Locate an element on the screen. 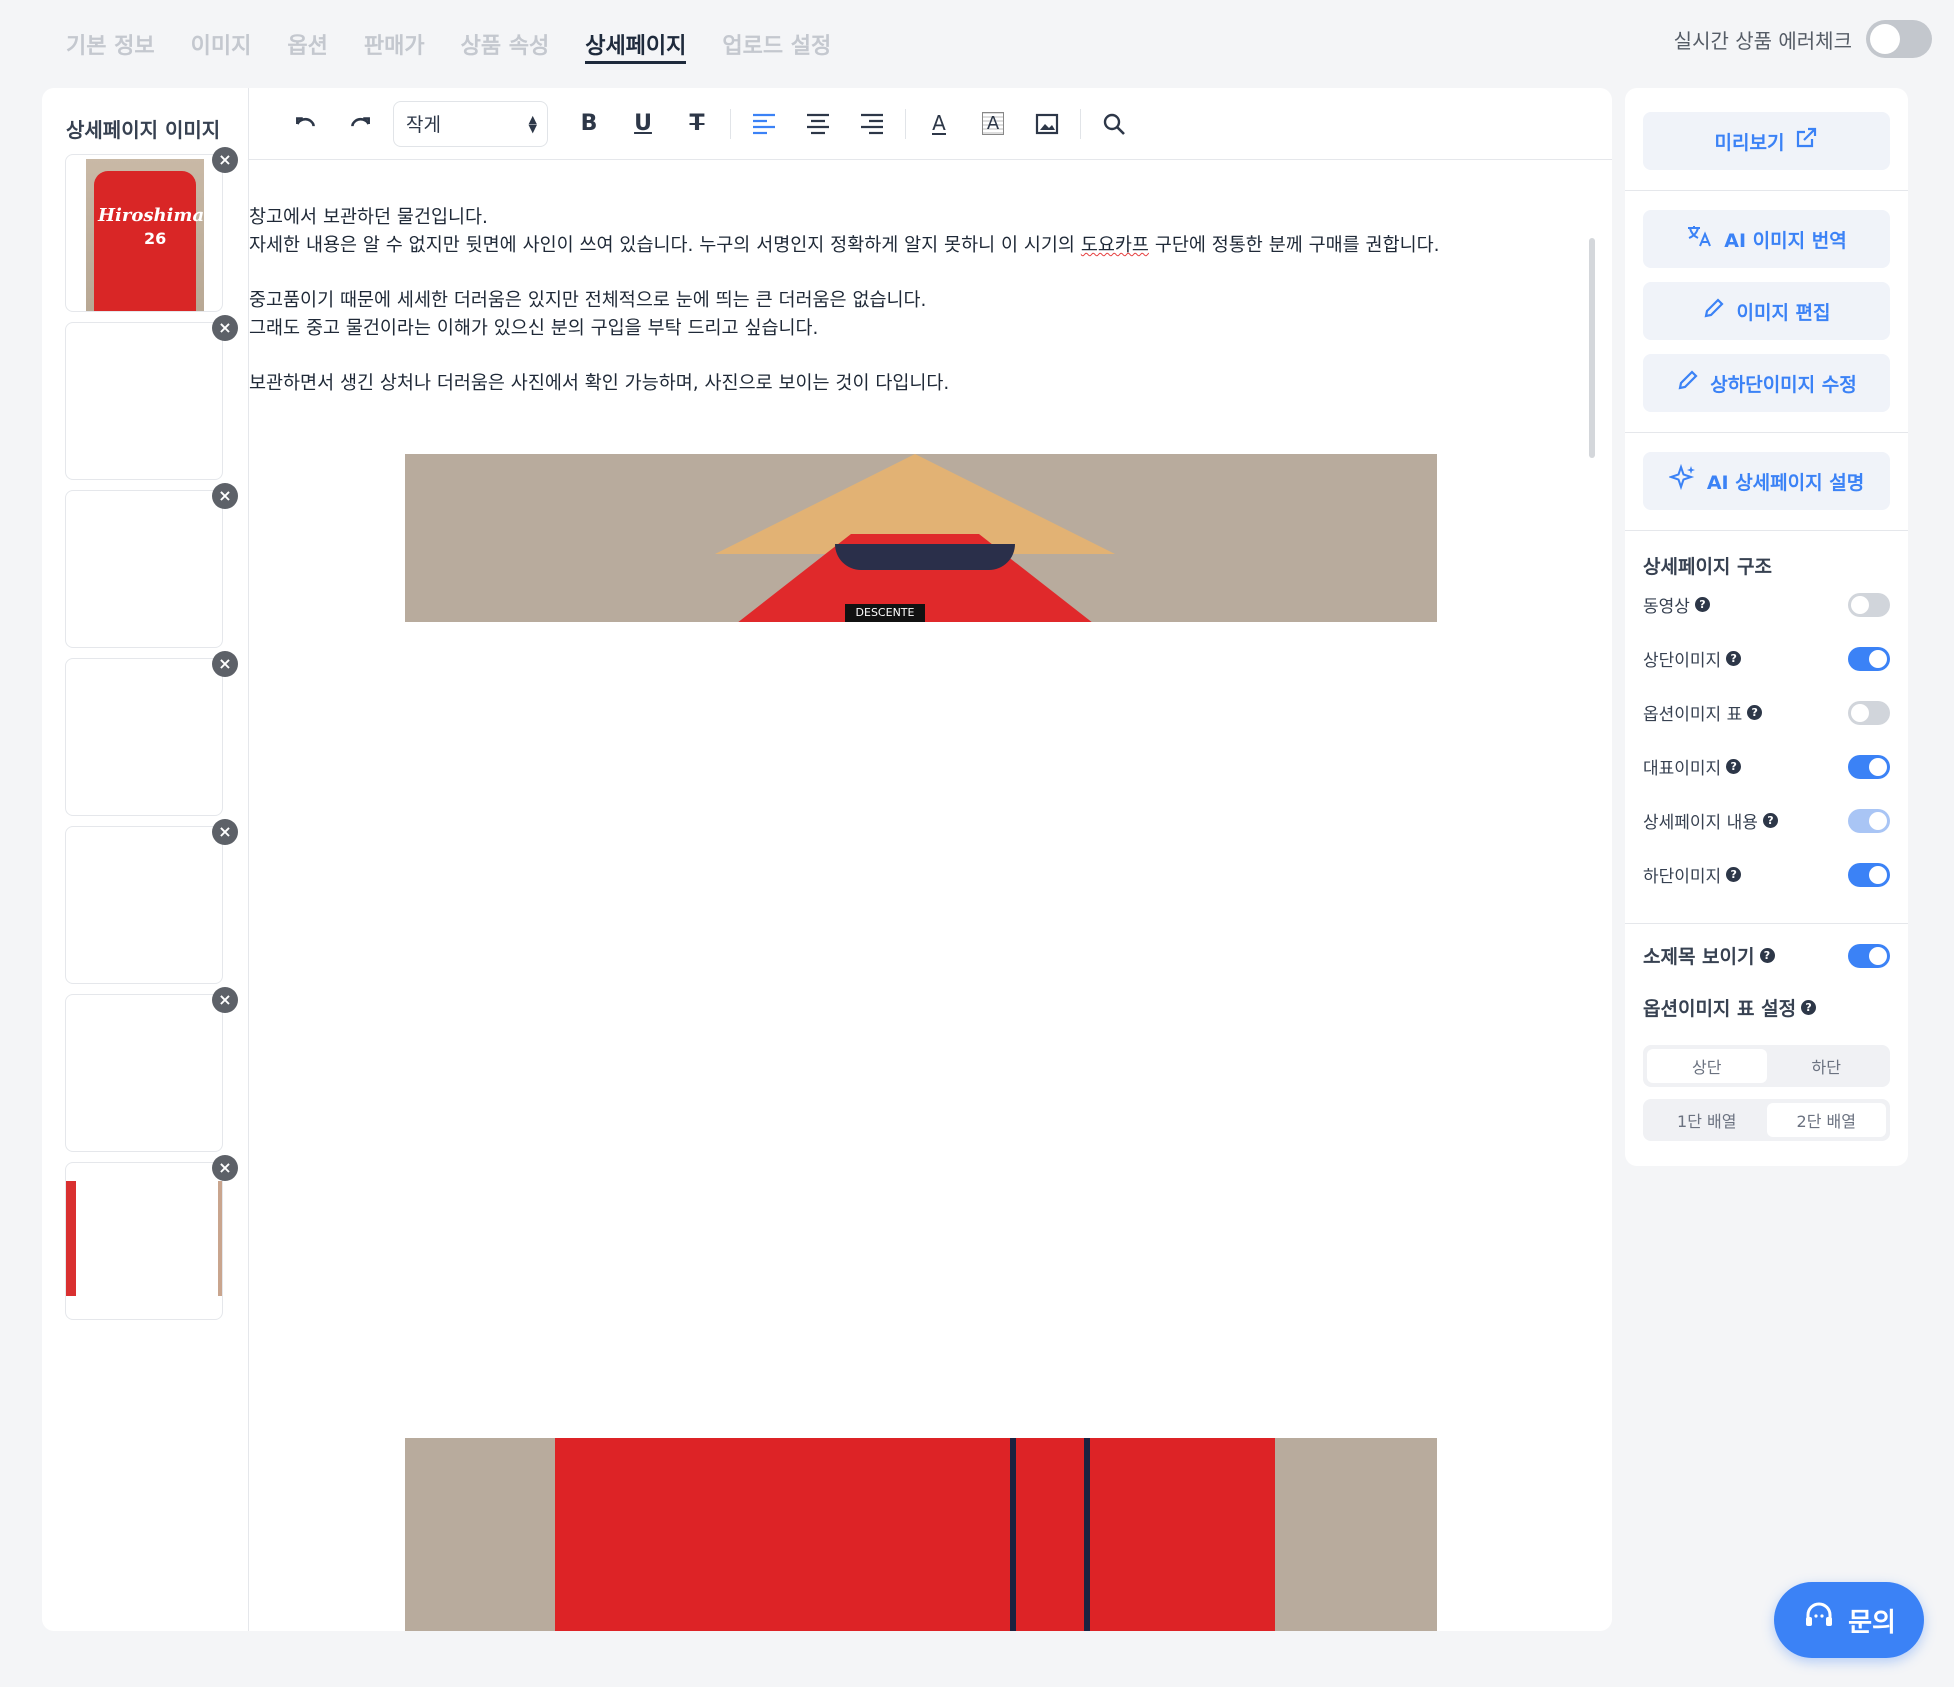 The height and width of the screenshot is (1687, 1954). spellcheck-word: 도요카프 is located at coordinates (1114, 245).